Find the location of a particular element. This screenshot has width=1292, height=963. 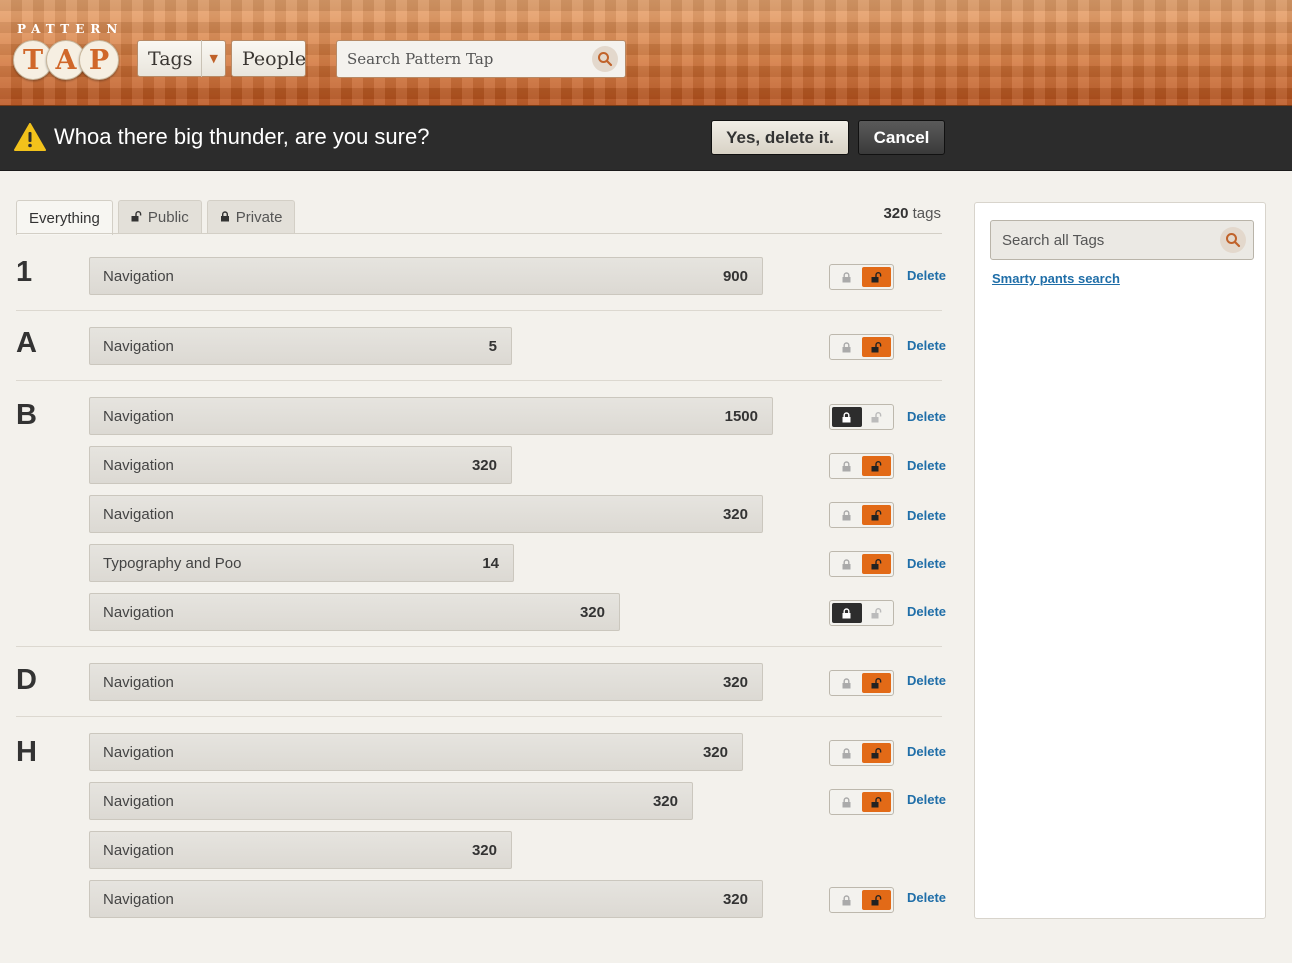

section-letter: D is located at coordinates (26, 680).